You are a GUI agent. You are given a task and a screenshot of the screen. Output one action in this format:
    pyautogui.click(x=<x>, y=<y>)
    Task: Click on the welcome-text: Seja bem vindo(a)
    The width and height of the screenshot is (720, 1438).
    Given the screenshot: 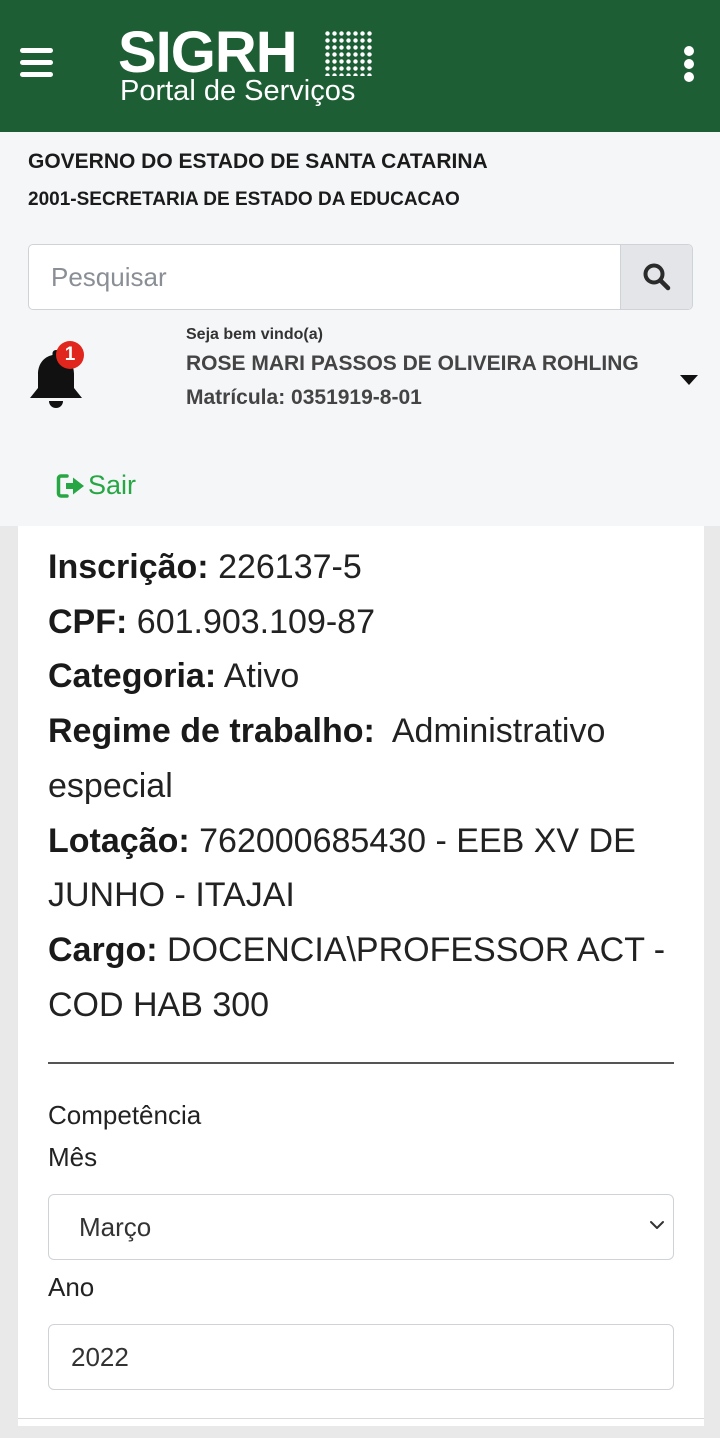 What is the action you would take?
    pyautogui.click(x=254, y=334)
    